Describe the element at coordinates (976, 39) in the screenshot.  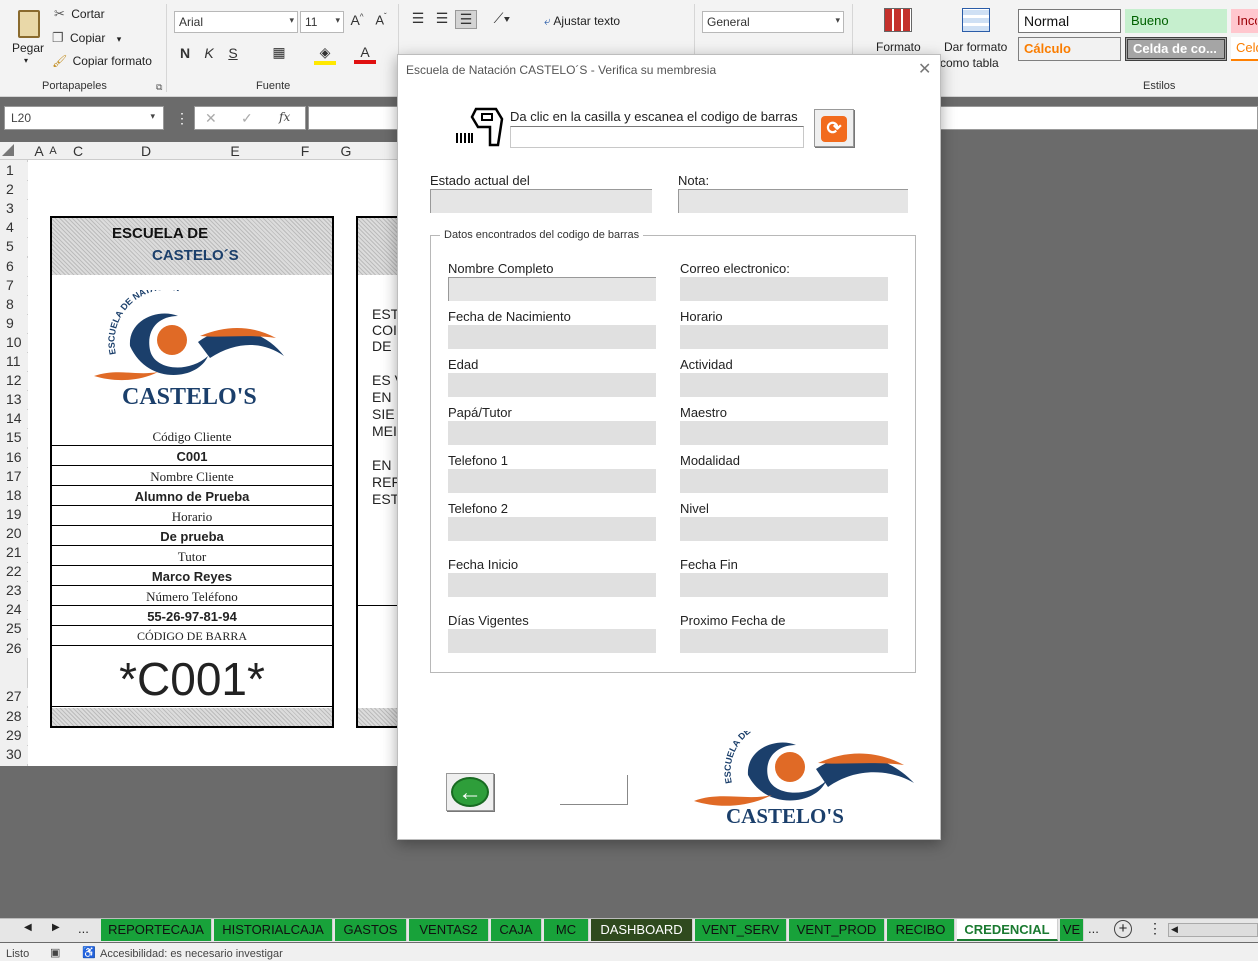
I see `format-as-table-button: Dar formato como tabla` at that location.